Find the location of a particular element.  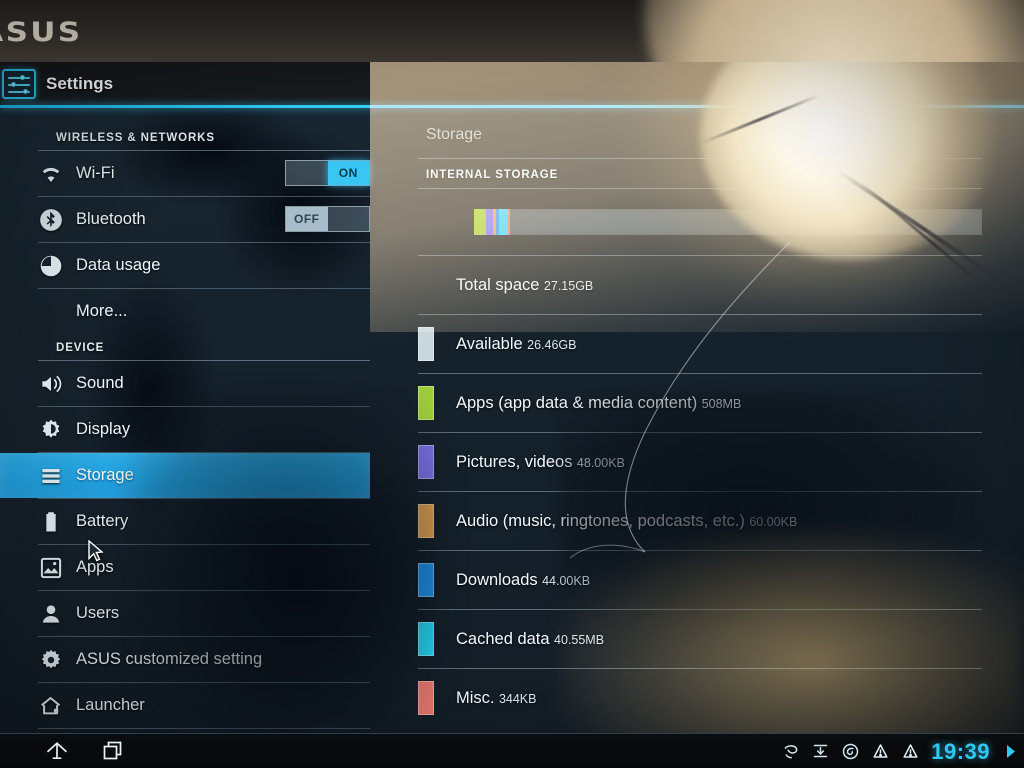

speaker-icon is located at coordinates (51, 384).